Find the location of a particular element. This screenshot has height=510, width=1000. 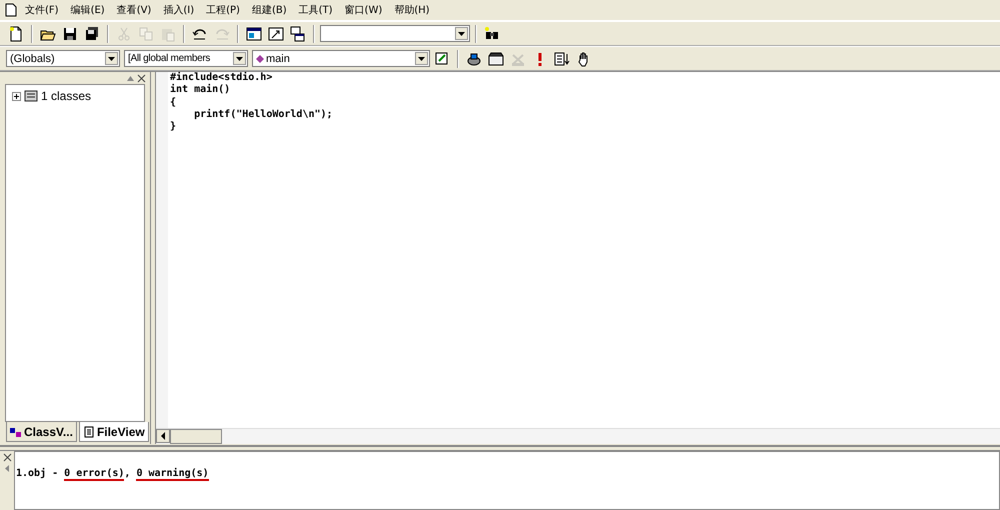

menu-item: 组建(B) is located at coordinates (269, 10).